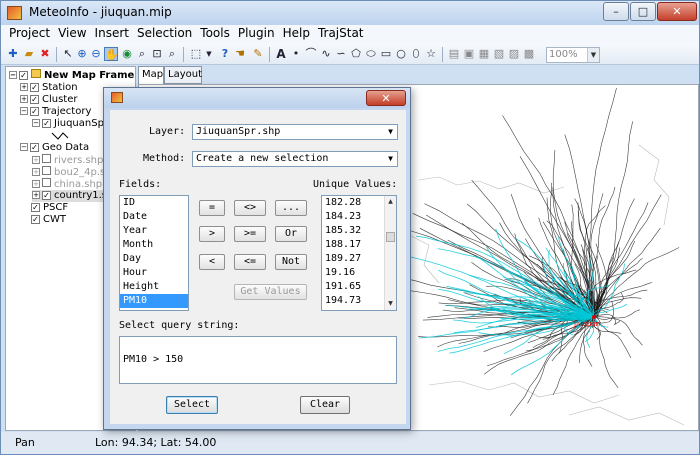 This screenshot has width=700, height=455. I want to click on full-extent-icon: ⊡, so click(157, 54).